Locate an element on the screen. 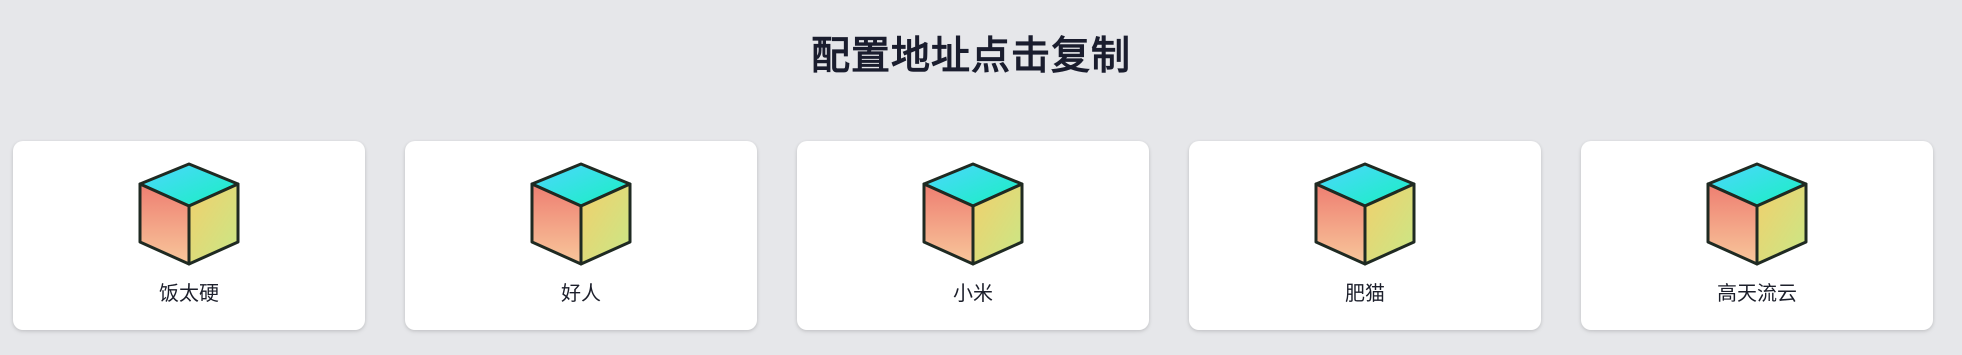 This screenshot has height=355, width=1962. page-title: 配置地址点击复制 is located at coordinates (970, 56).